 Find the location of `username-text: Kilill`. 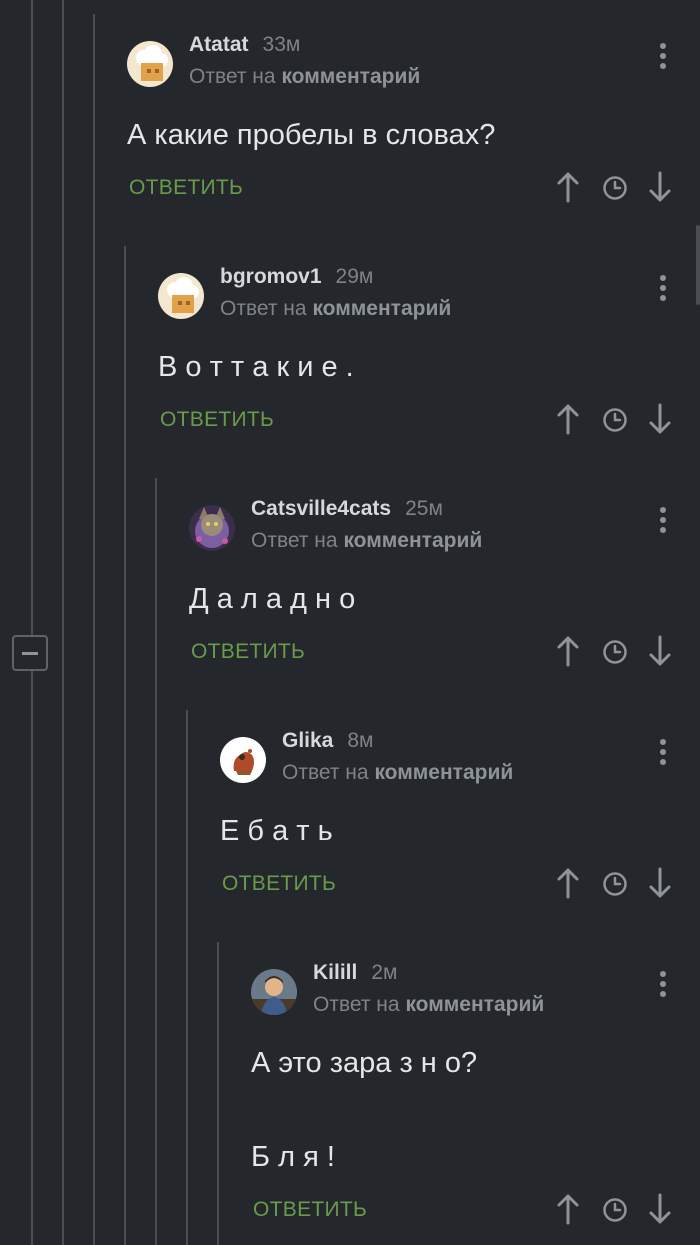

username-text: Kilill is located at coordinates (335, 972).